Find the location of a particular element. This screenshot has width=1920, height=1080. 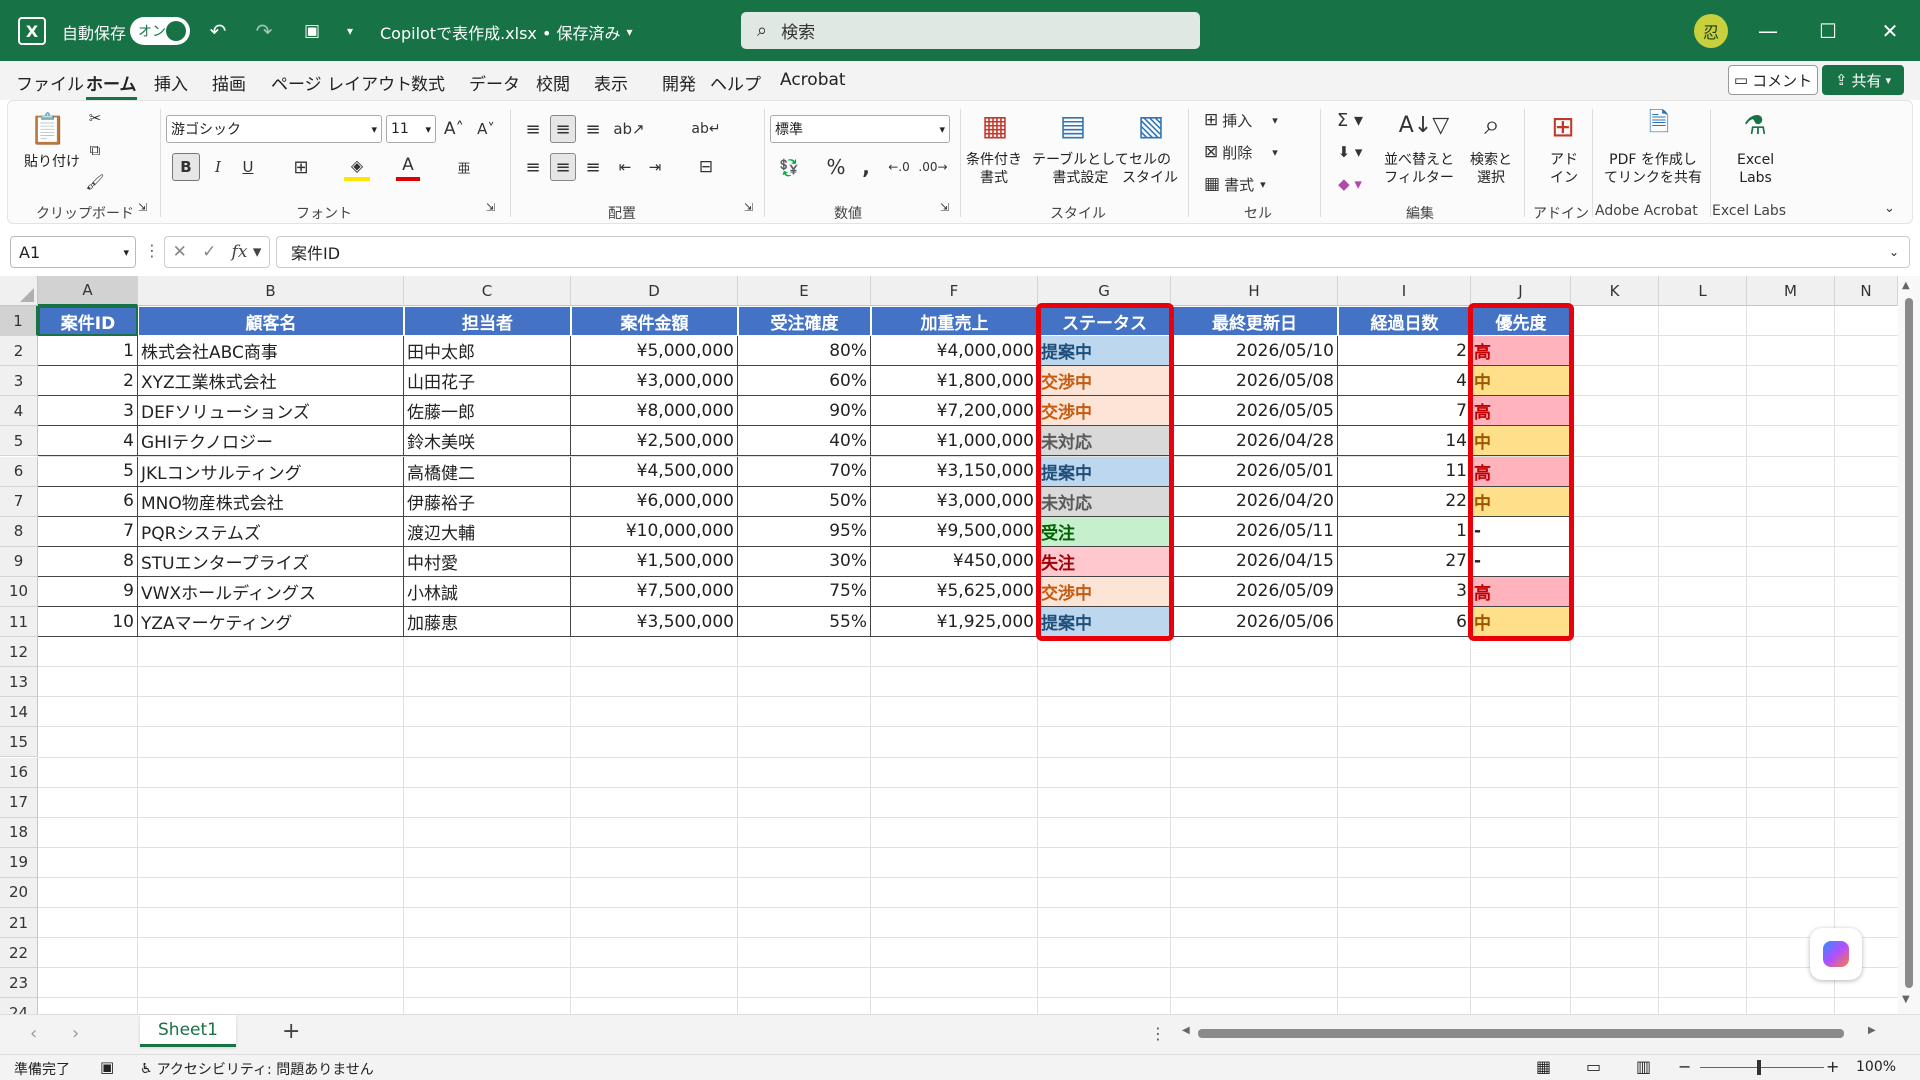

table-cell: ¥3,150,000 is located at coordinates (954, 471).